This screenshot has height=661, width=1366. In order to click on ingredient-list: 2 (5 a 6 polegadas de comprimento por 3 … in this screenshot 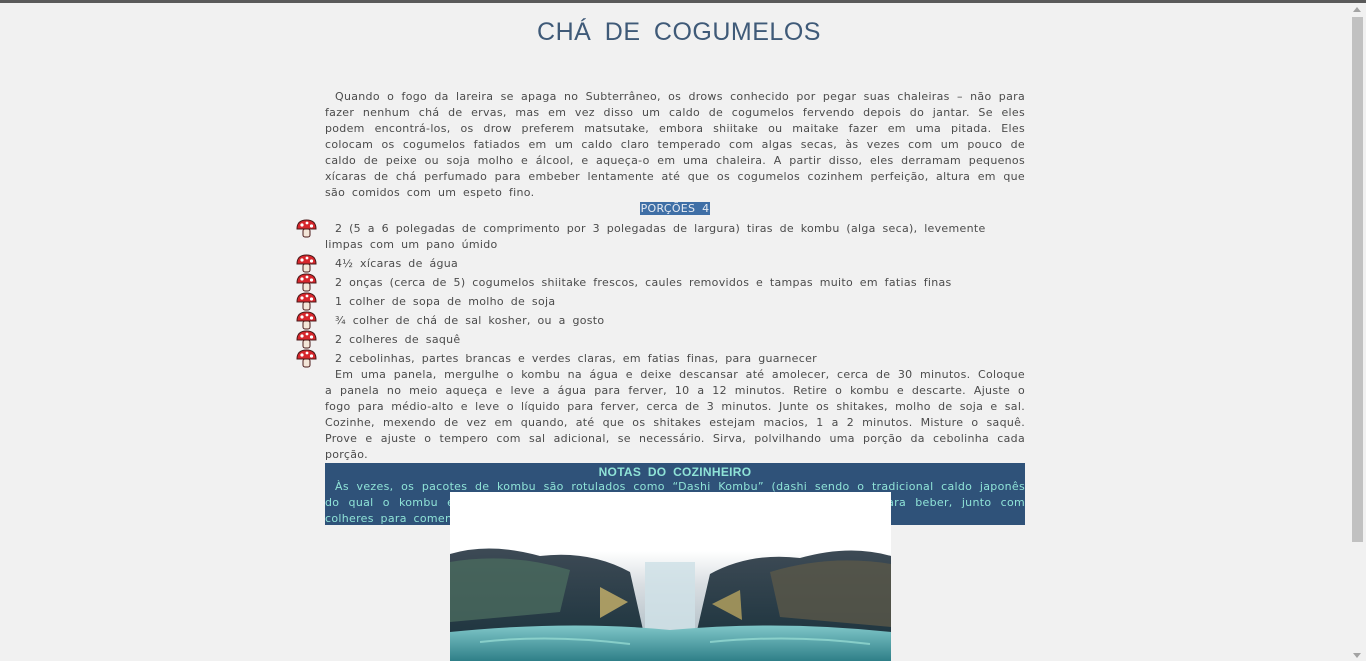, I will do `click(660, 293)`.